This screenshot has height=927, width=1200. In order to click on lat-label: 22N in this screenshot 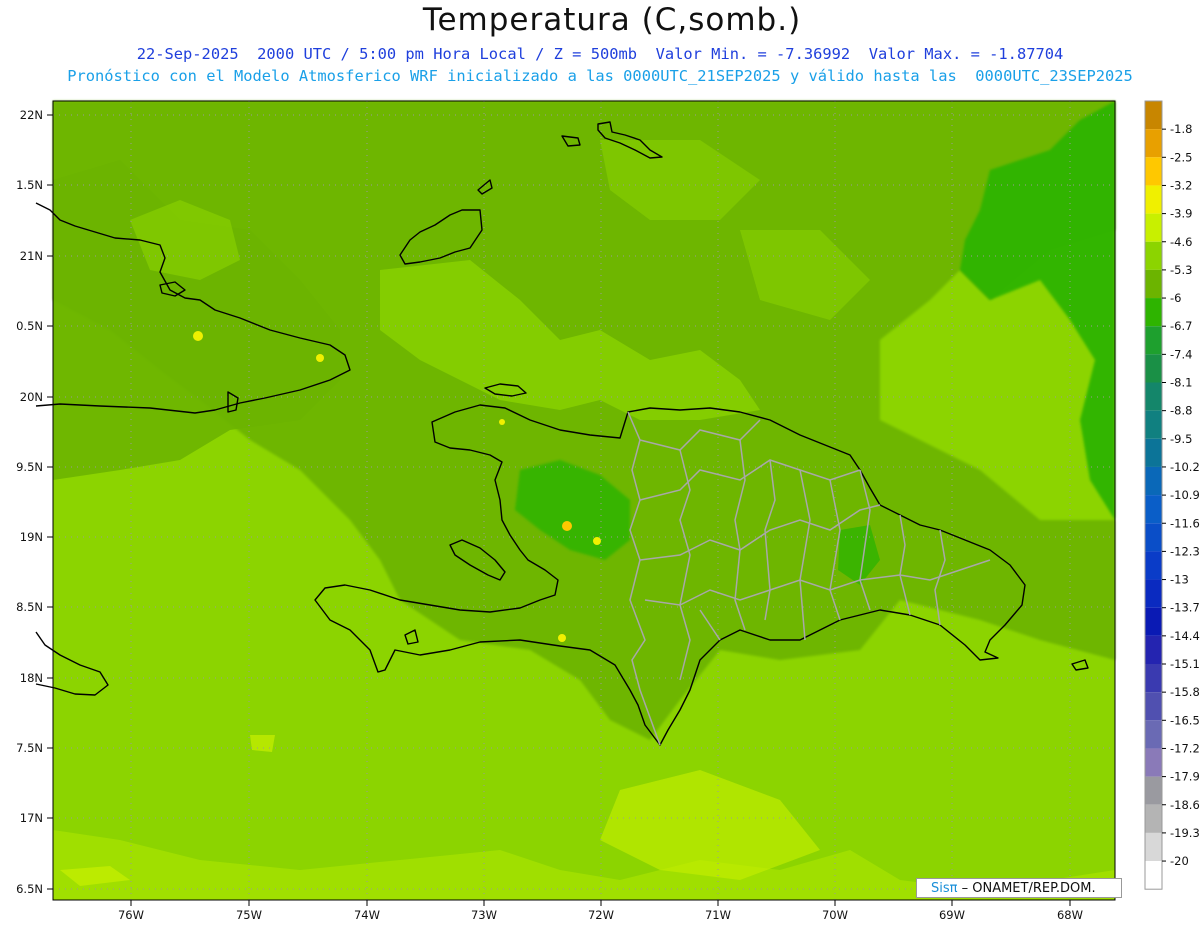, I will do `click(31, 115)`.